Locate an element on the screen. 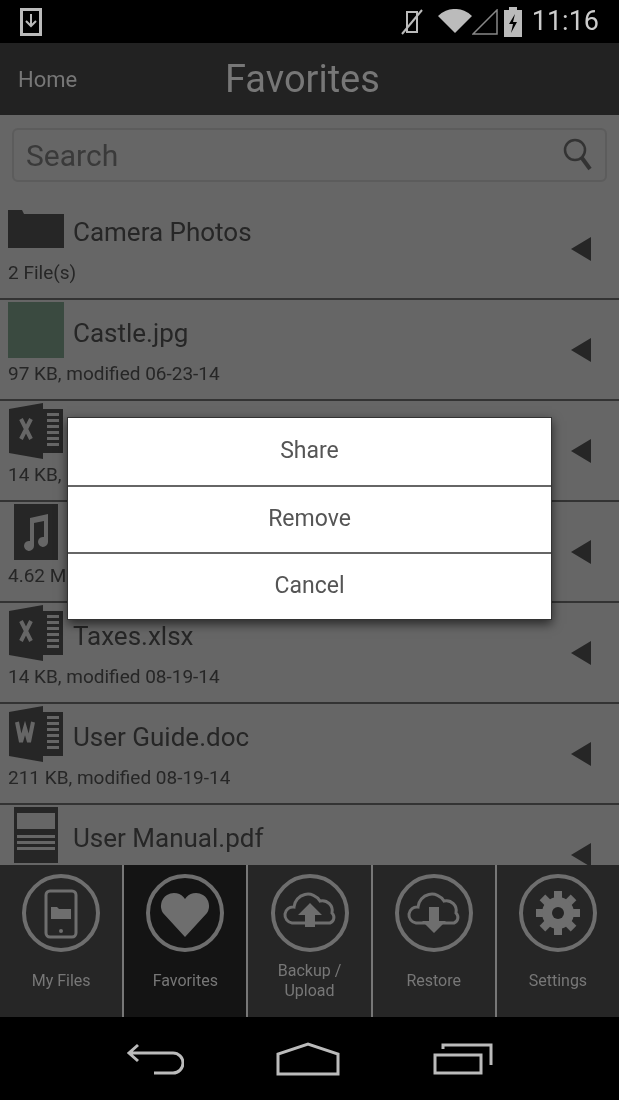 The image size is (619, 1100). file-details: 14 KB, modified 08-19-14 is located at coordinates (114, 677).